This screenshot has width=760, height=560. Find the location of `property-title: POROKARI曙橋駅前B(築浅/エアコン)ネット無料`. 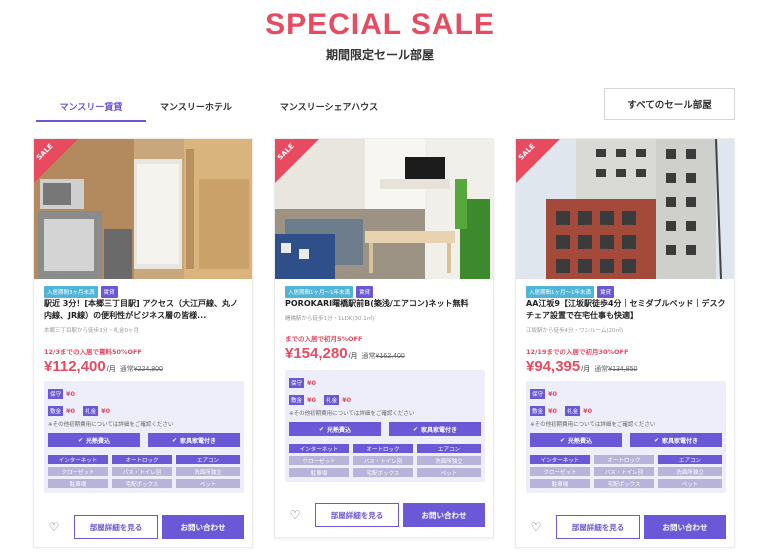

property-title: POROKARI曙橋駅前B(築浅/エアコン)ネット無料 is located at coordinates (385, 304).